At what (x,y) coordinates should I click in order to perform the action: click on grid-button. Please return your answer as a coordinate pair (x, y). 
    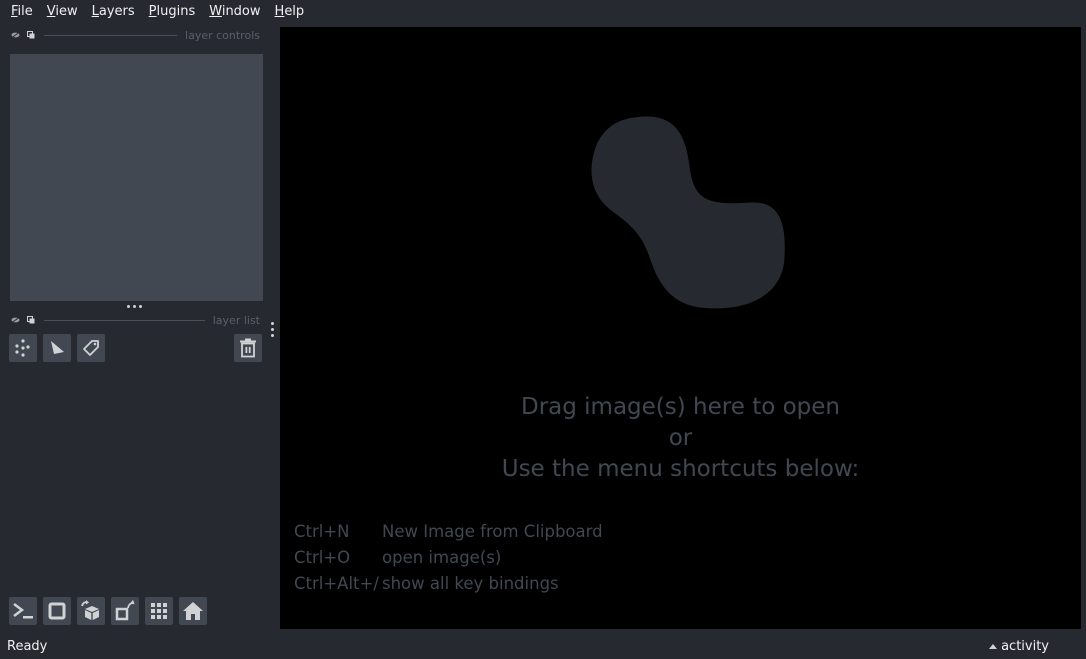
    Looking at the image, I should click on (159, 611).